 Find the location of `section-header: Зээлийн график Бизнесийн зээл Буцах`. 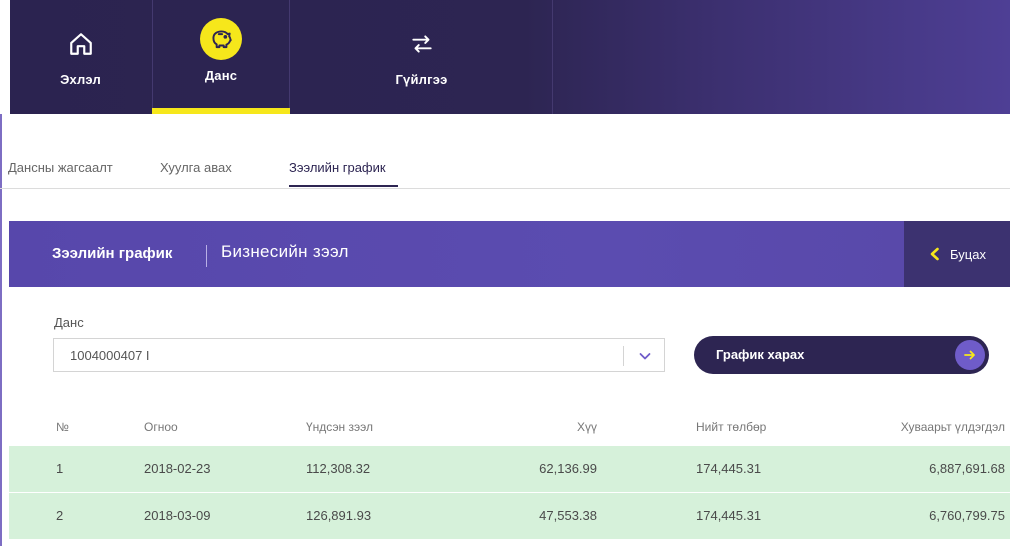

section-header: Зээлийн график Бизнесийн зээл Буцах is located at coordinates (509, 254).